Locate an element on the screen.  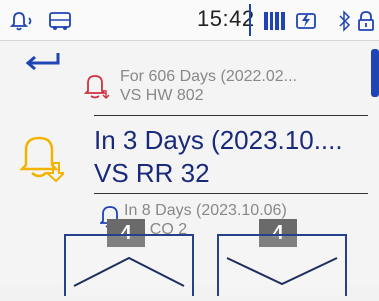
bluetooth-icon is located at coordinates (345, 21).